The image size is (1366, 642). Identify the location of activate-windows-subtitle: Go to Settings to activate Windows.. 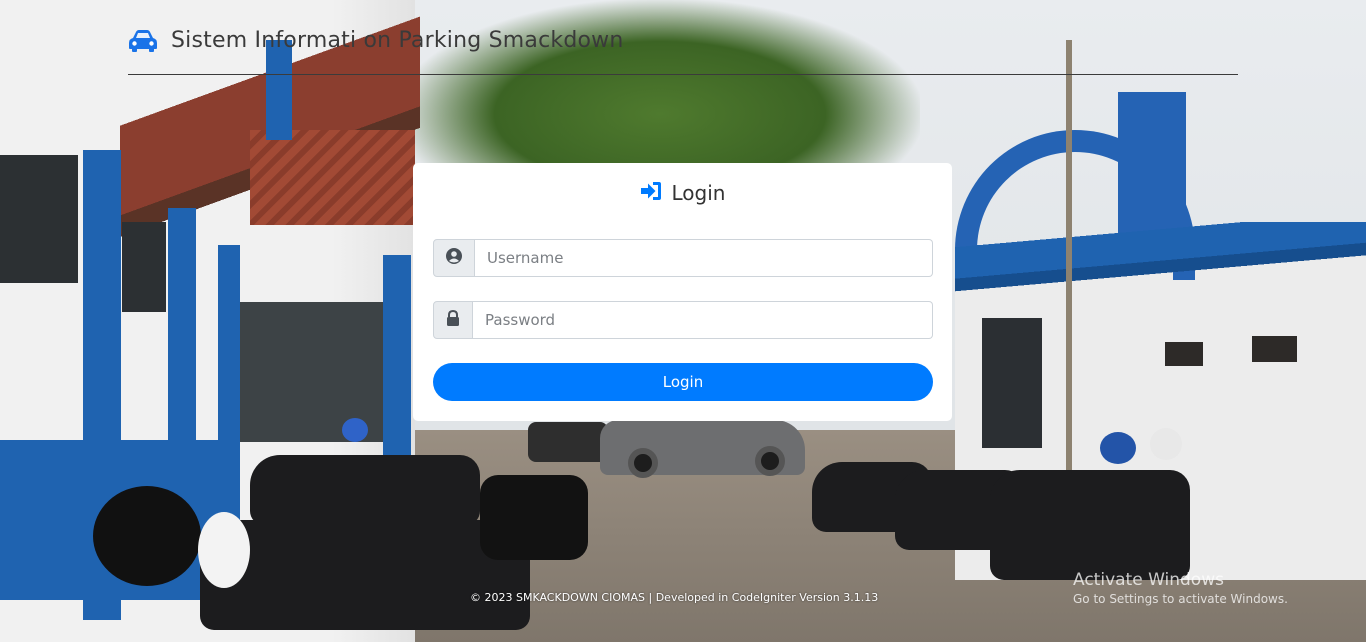
(1180, 599).